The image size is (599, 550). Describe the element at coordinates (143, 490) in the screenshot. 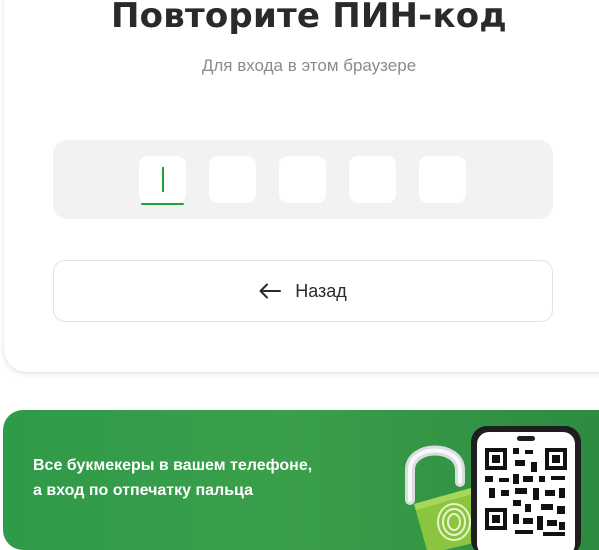

I see `promo-text-line-2: а вход по отпечатку пальца` at that location.